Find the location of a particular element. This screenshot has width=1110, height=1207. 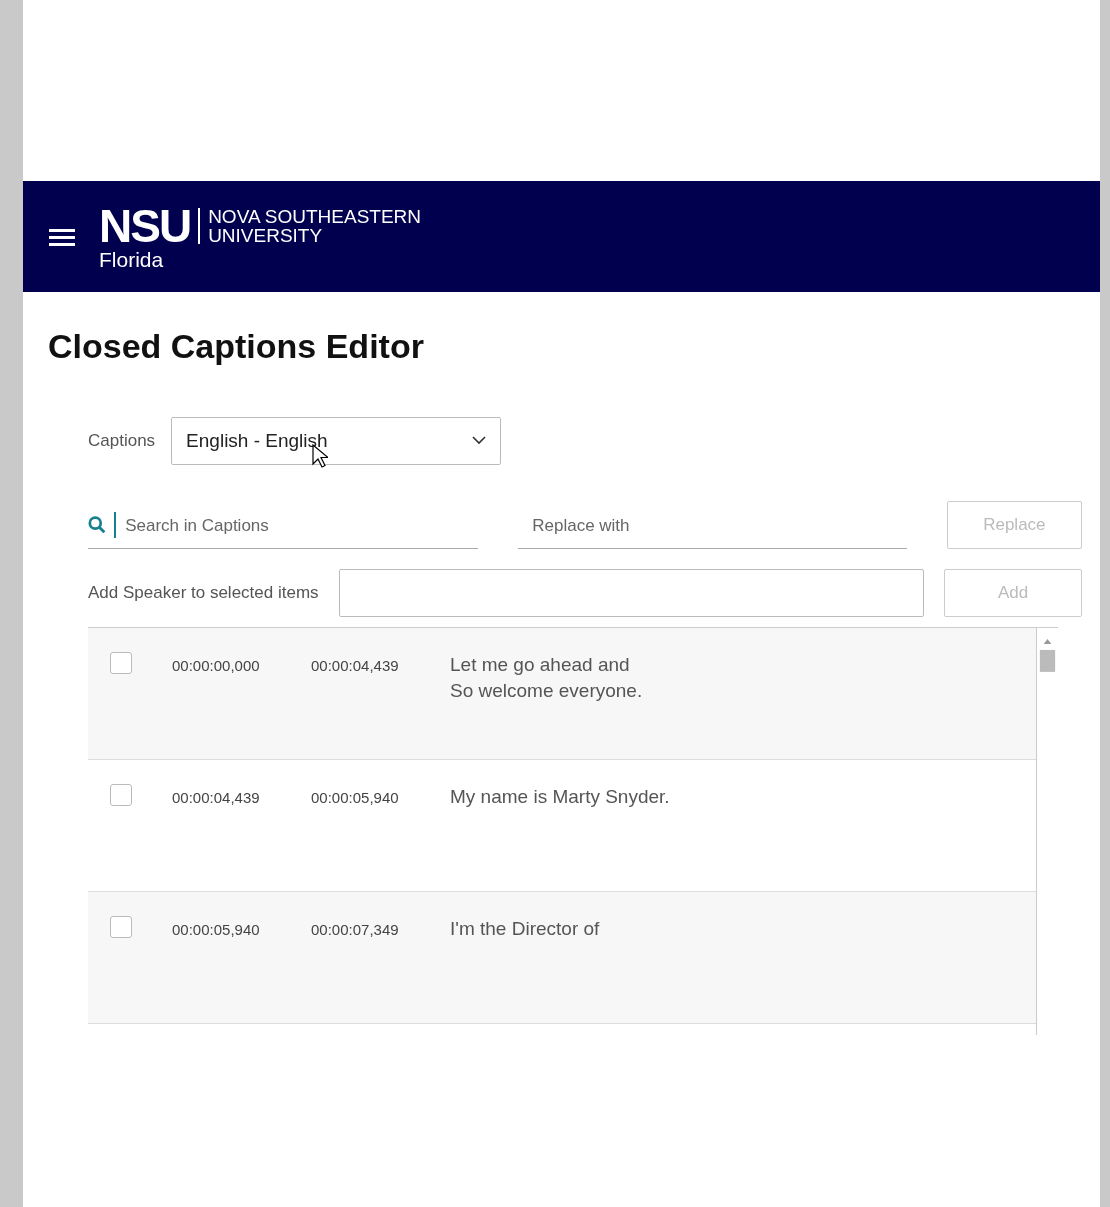

end-time: 00:00:07,349 is located at coordinates (355, 929).